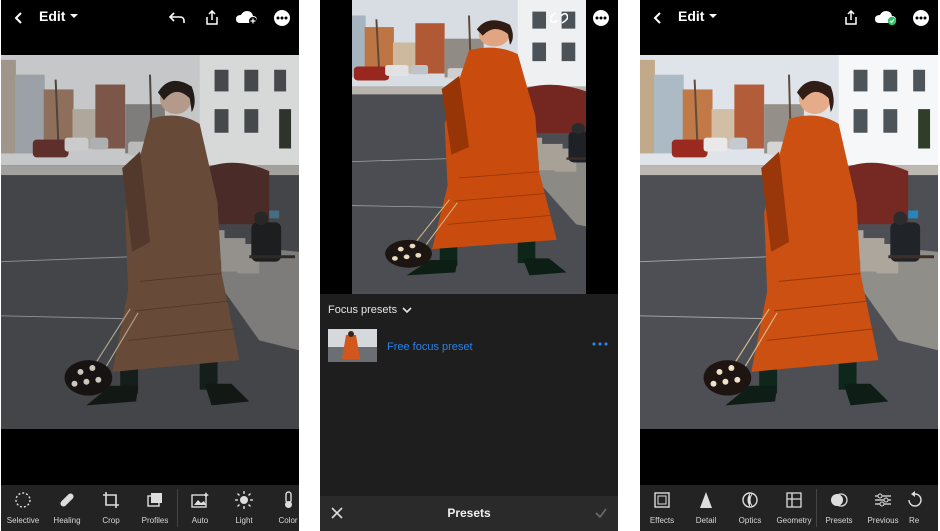 This screenshot has width=940, height=531. I want to click on light-icon, so click(244, 500).